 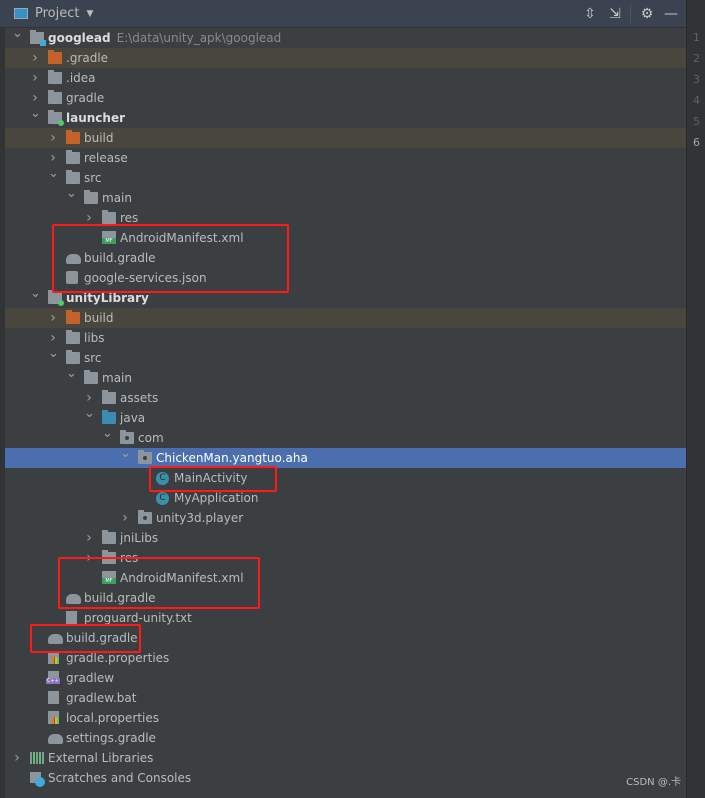 I want to click on item-name: gradle.properties, so click(x=118, y=658).